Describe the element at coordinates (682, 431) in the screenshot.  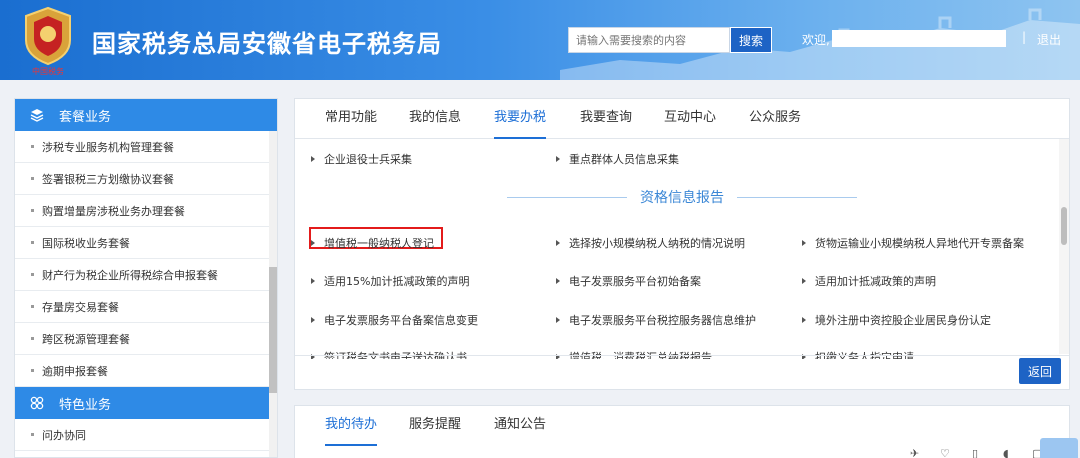
I see `todo-panel: 我的待办 服务提醒 通知公告` at that location.